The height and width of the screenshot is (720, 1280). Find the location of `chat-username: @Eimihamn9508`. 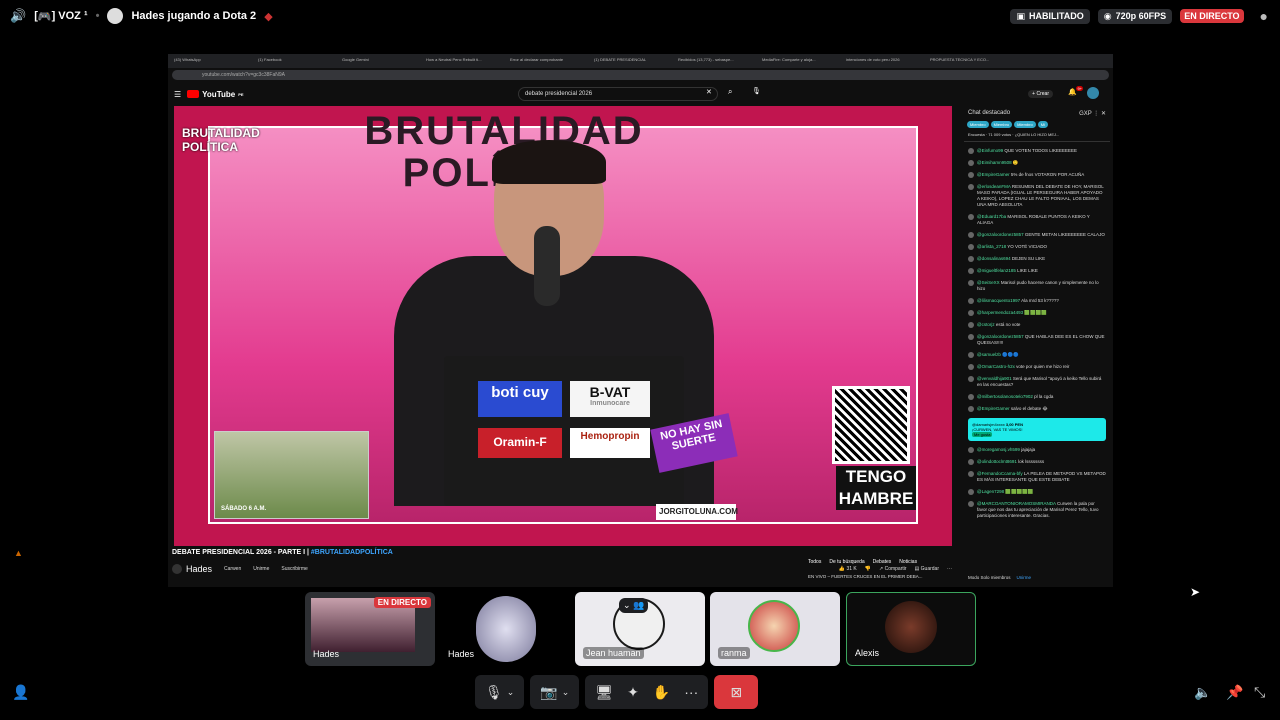

chat-username: @Eimihamn9508 is located at coordinates (994, 162).